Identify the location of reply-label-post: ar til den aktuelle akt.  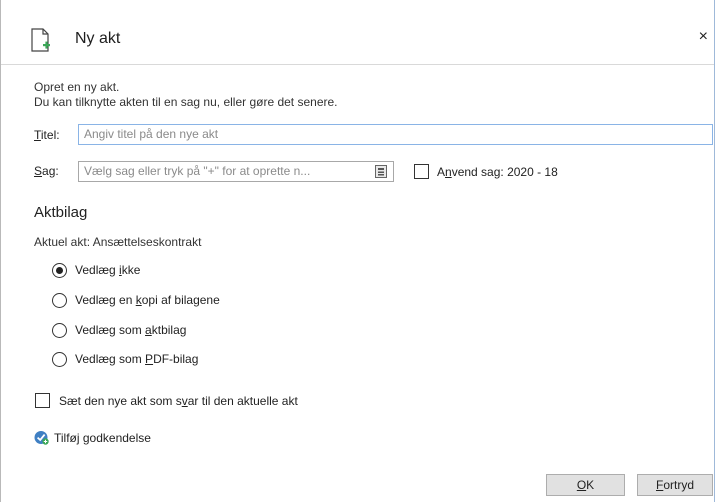
(242, 401).